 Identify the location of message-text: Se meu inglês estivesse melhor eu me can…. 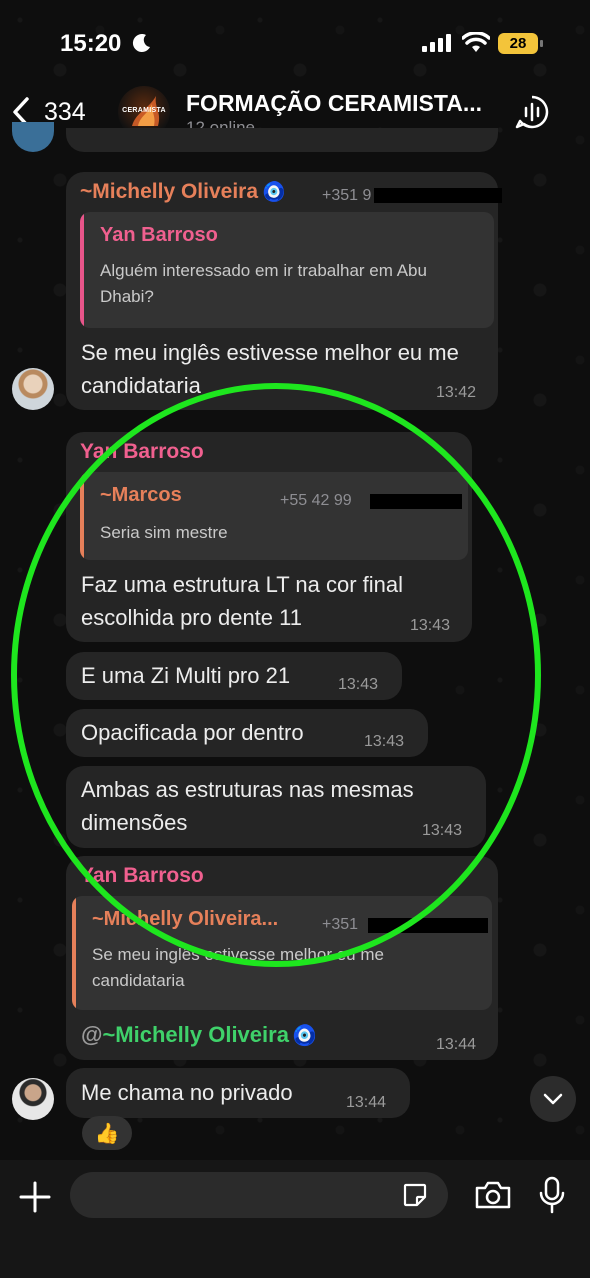
(270, 369).